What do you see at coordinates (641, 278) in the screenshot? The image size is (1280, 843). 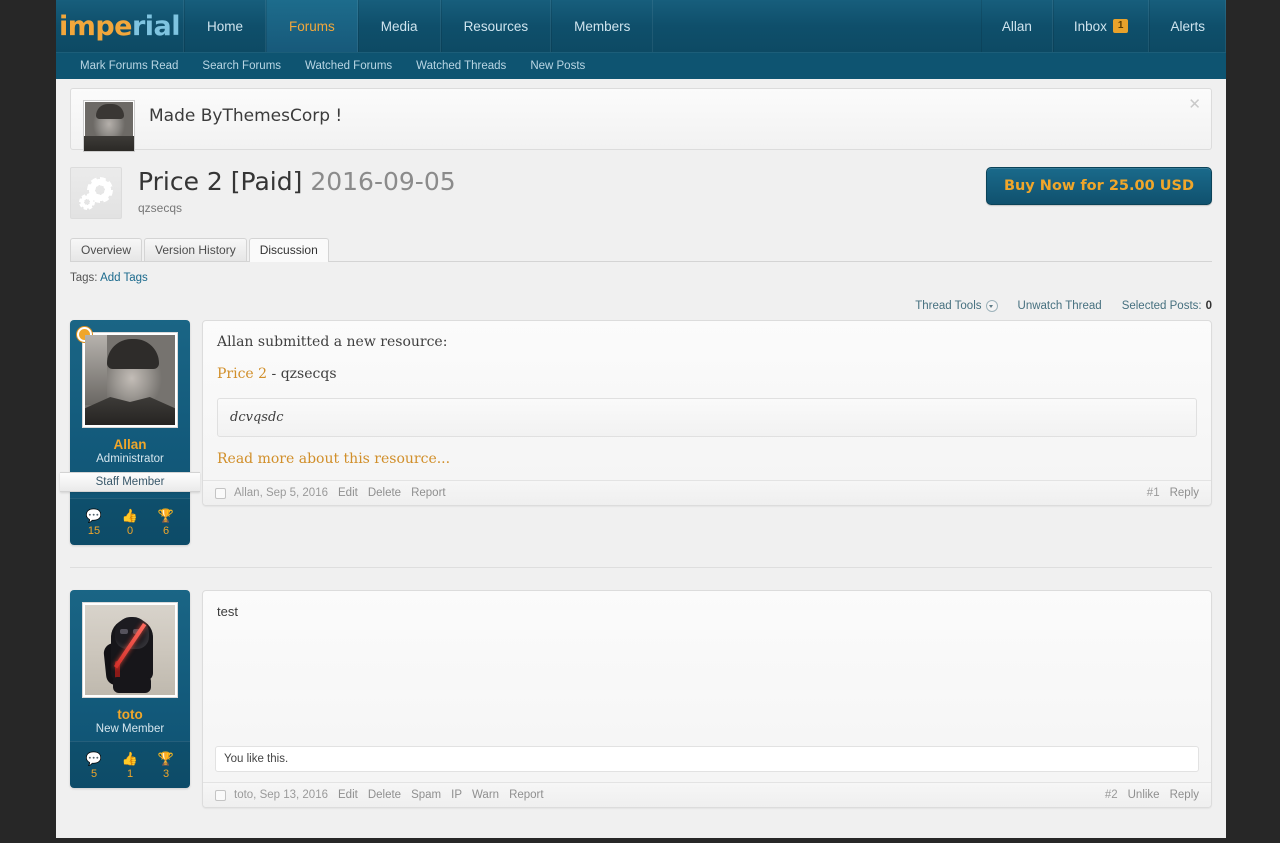 I see `tags-row: Tags: Add Tags` at bounding box center [641, 278].